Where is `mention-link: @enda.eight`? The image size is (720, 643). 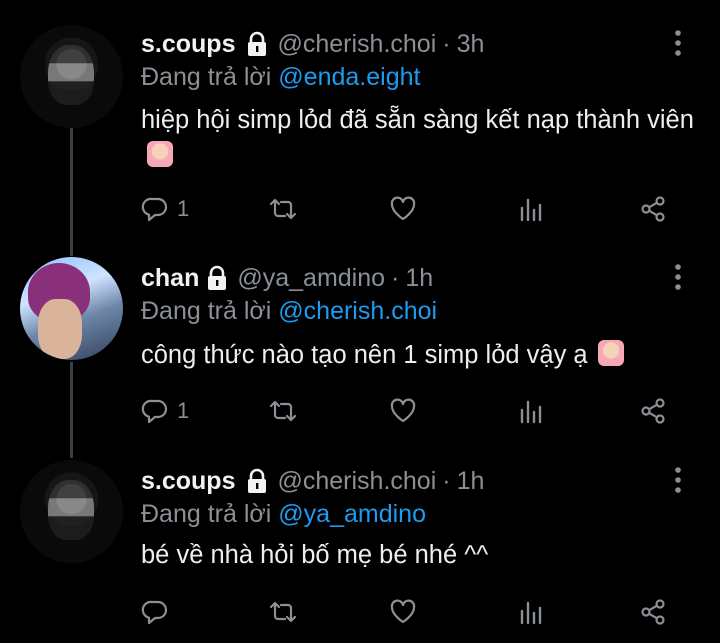 mention-link: @enda.eight is located at coordinates (349, 77).